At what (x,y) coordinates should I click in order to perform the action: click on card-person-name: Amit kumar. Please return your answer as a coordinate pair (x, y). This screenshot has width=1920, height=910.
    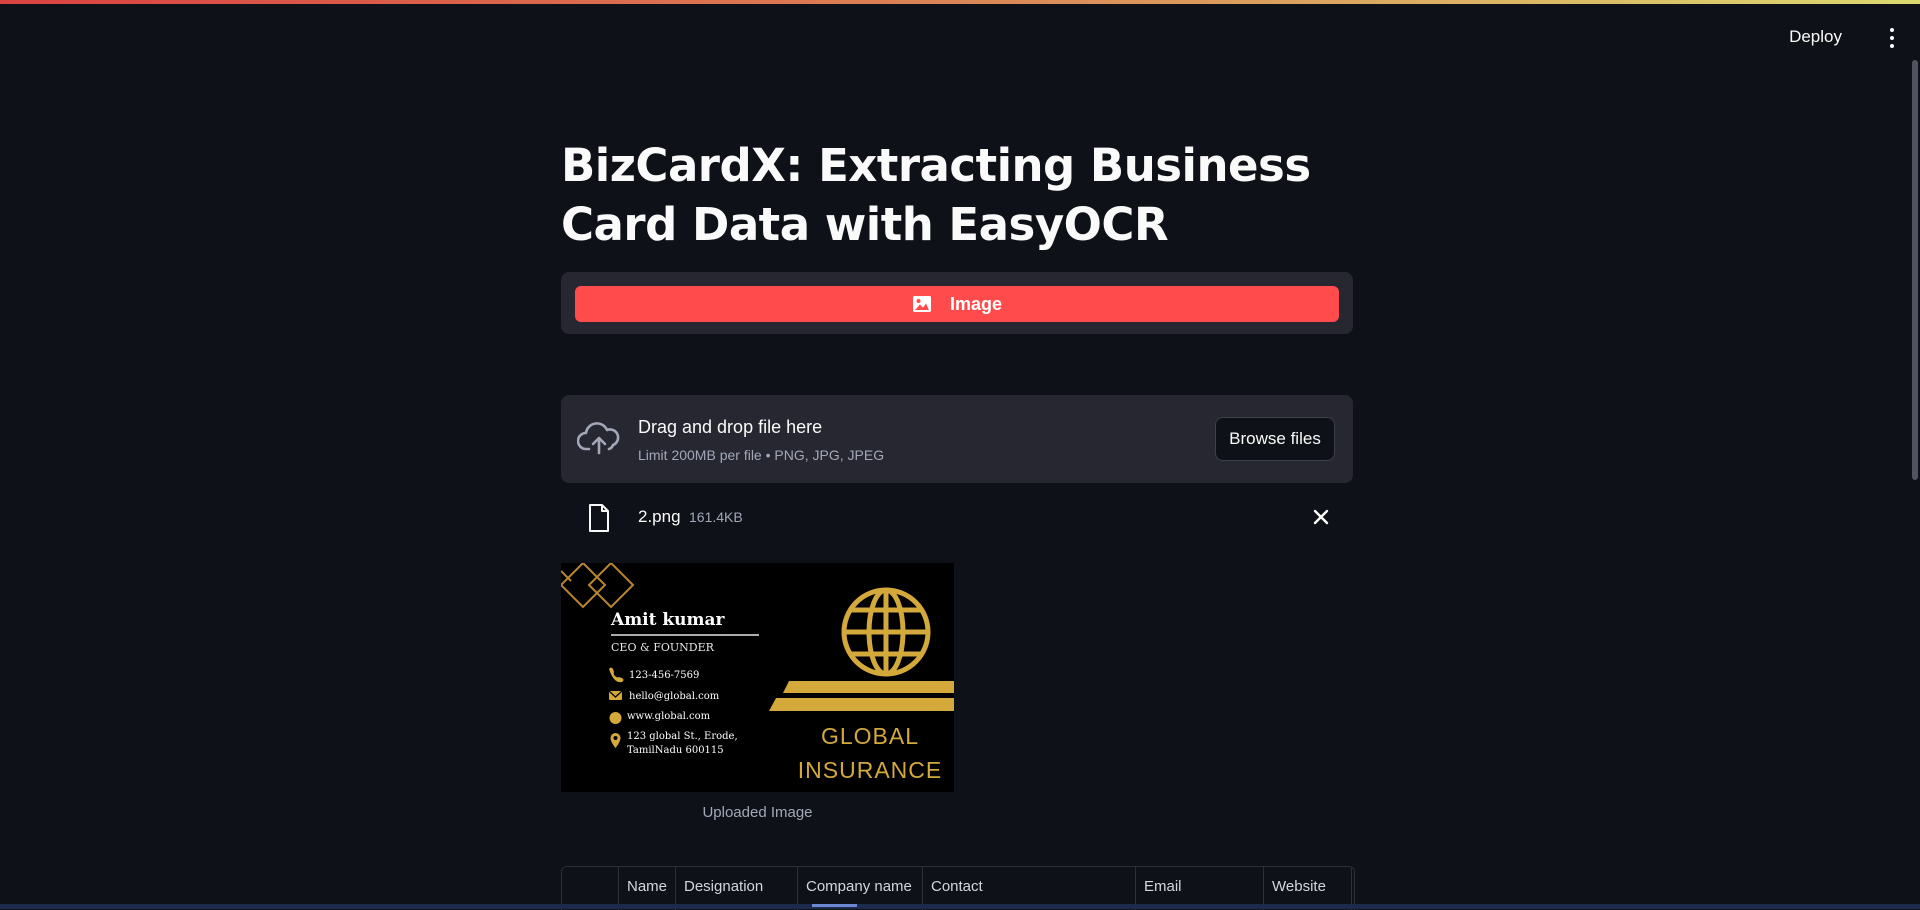
    Looking at the image, I should click on (668, 620).